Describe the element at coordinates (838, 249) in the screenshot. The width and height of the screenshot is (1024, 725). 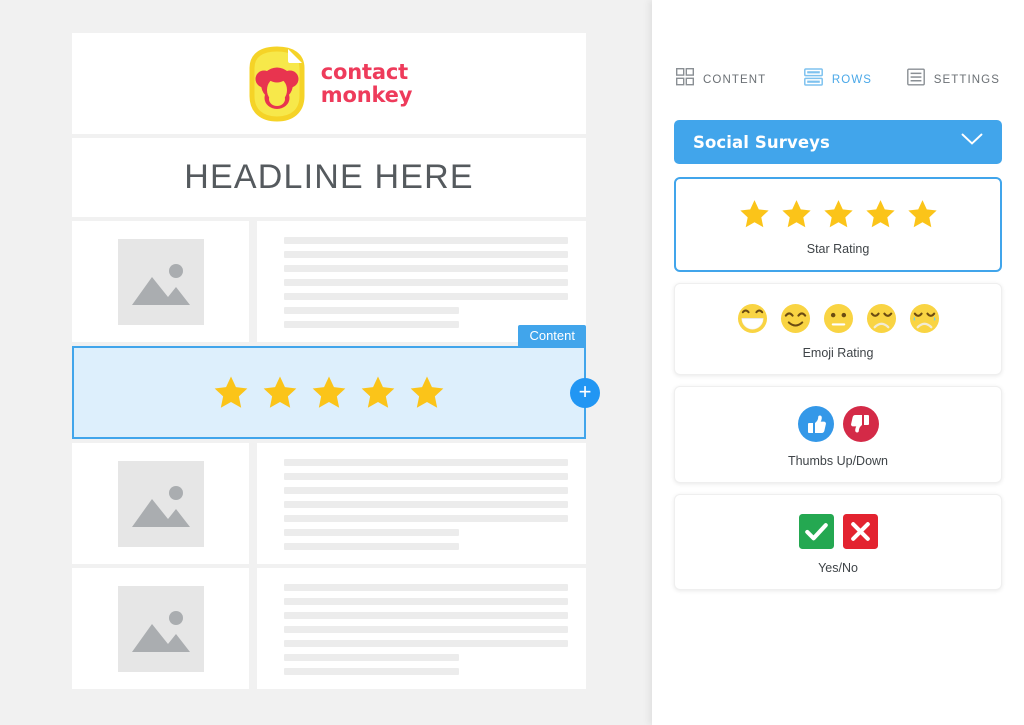
I see `option-label-star-rating: Star Rating` at that location.